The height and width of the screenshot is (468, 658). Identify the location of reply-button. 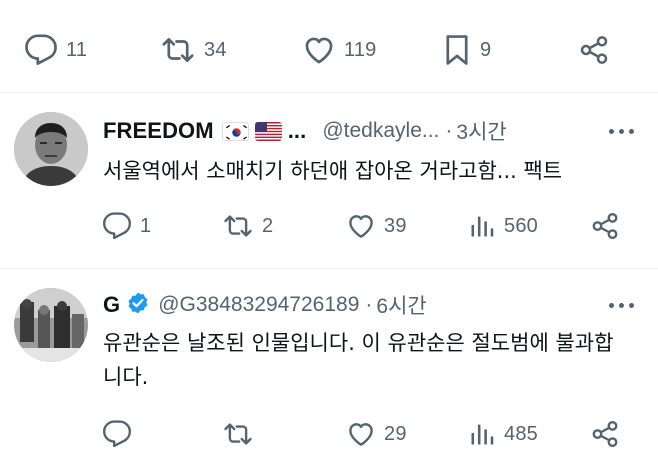
(121, 434).